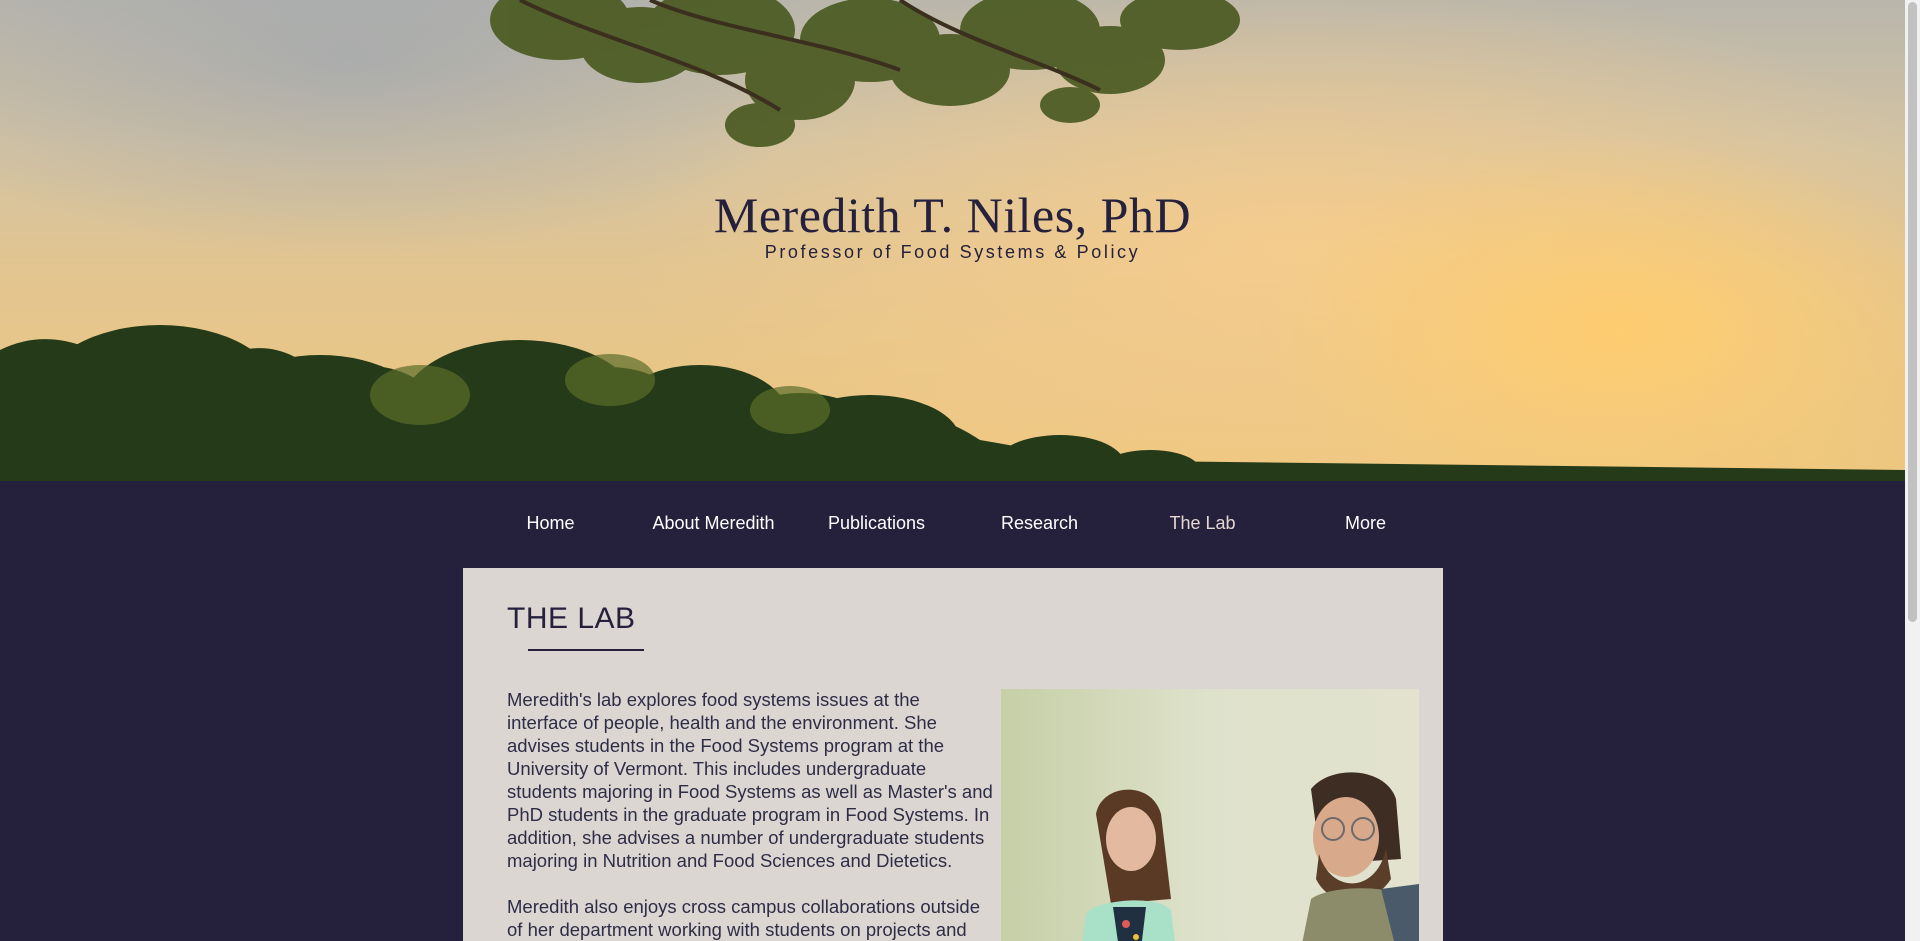 The width and height of the screenshot is (1920, 941). I want to click on site-subtitle: Professor of Food Systems & Policy, so click(952, 252).